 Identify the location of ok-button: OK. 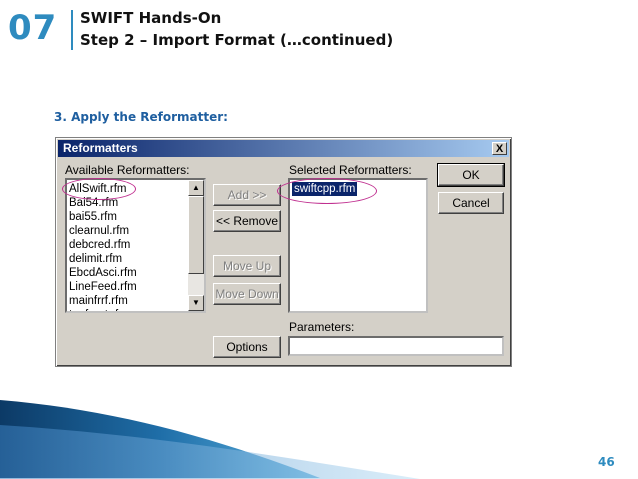
(471, 175).